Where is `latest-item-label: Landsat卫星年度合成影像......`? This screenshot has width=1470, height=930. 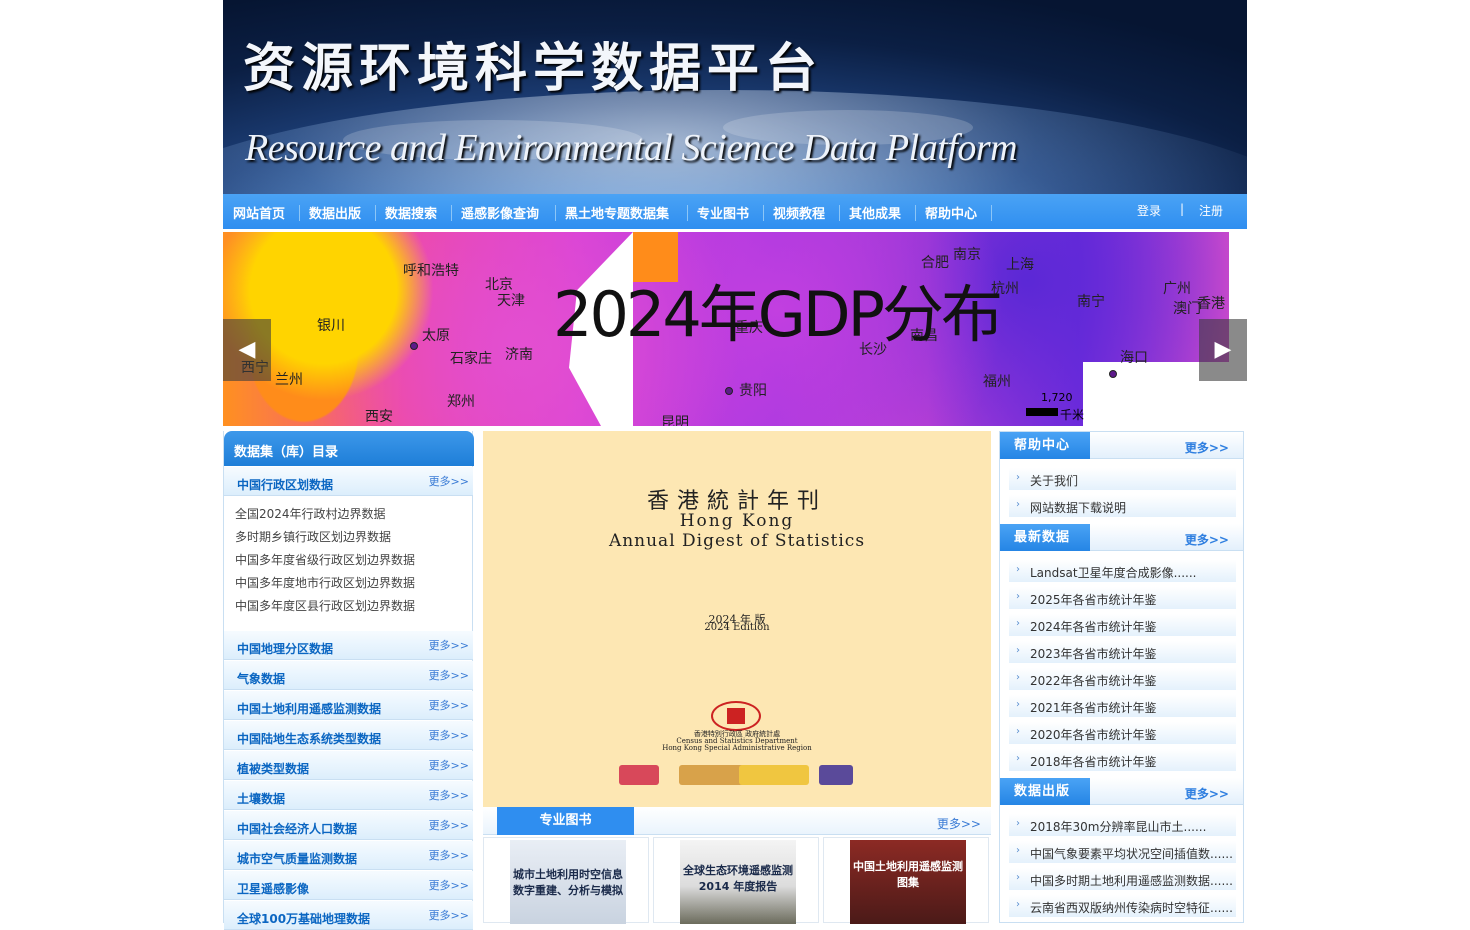 latest-item-label: Landsat卫星年度合成影像...... is located at coordinates (1113, 572).